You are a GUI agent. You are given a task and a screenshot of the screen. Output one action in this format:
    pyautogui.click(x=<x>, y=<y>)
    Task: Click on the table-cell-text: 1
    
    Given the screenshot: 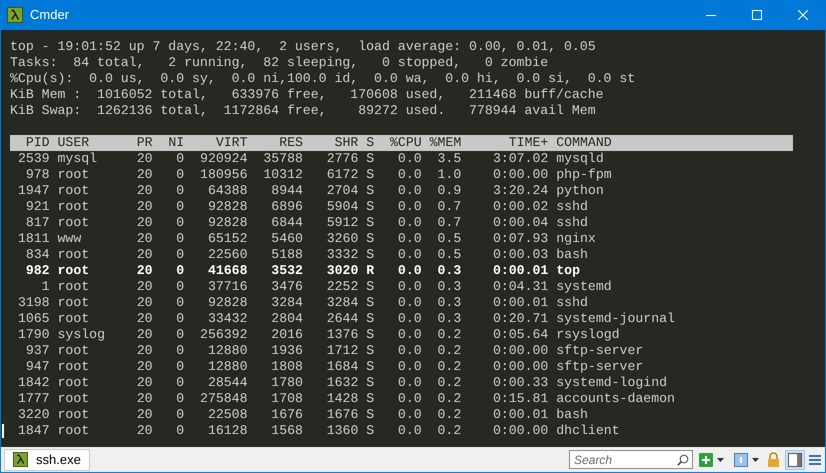 What is the action you would take?
    pyautogui.click(x=45, y=287)
    